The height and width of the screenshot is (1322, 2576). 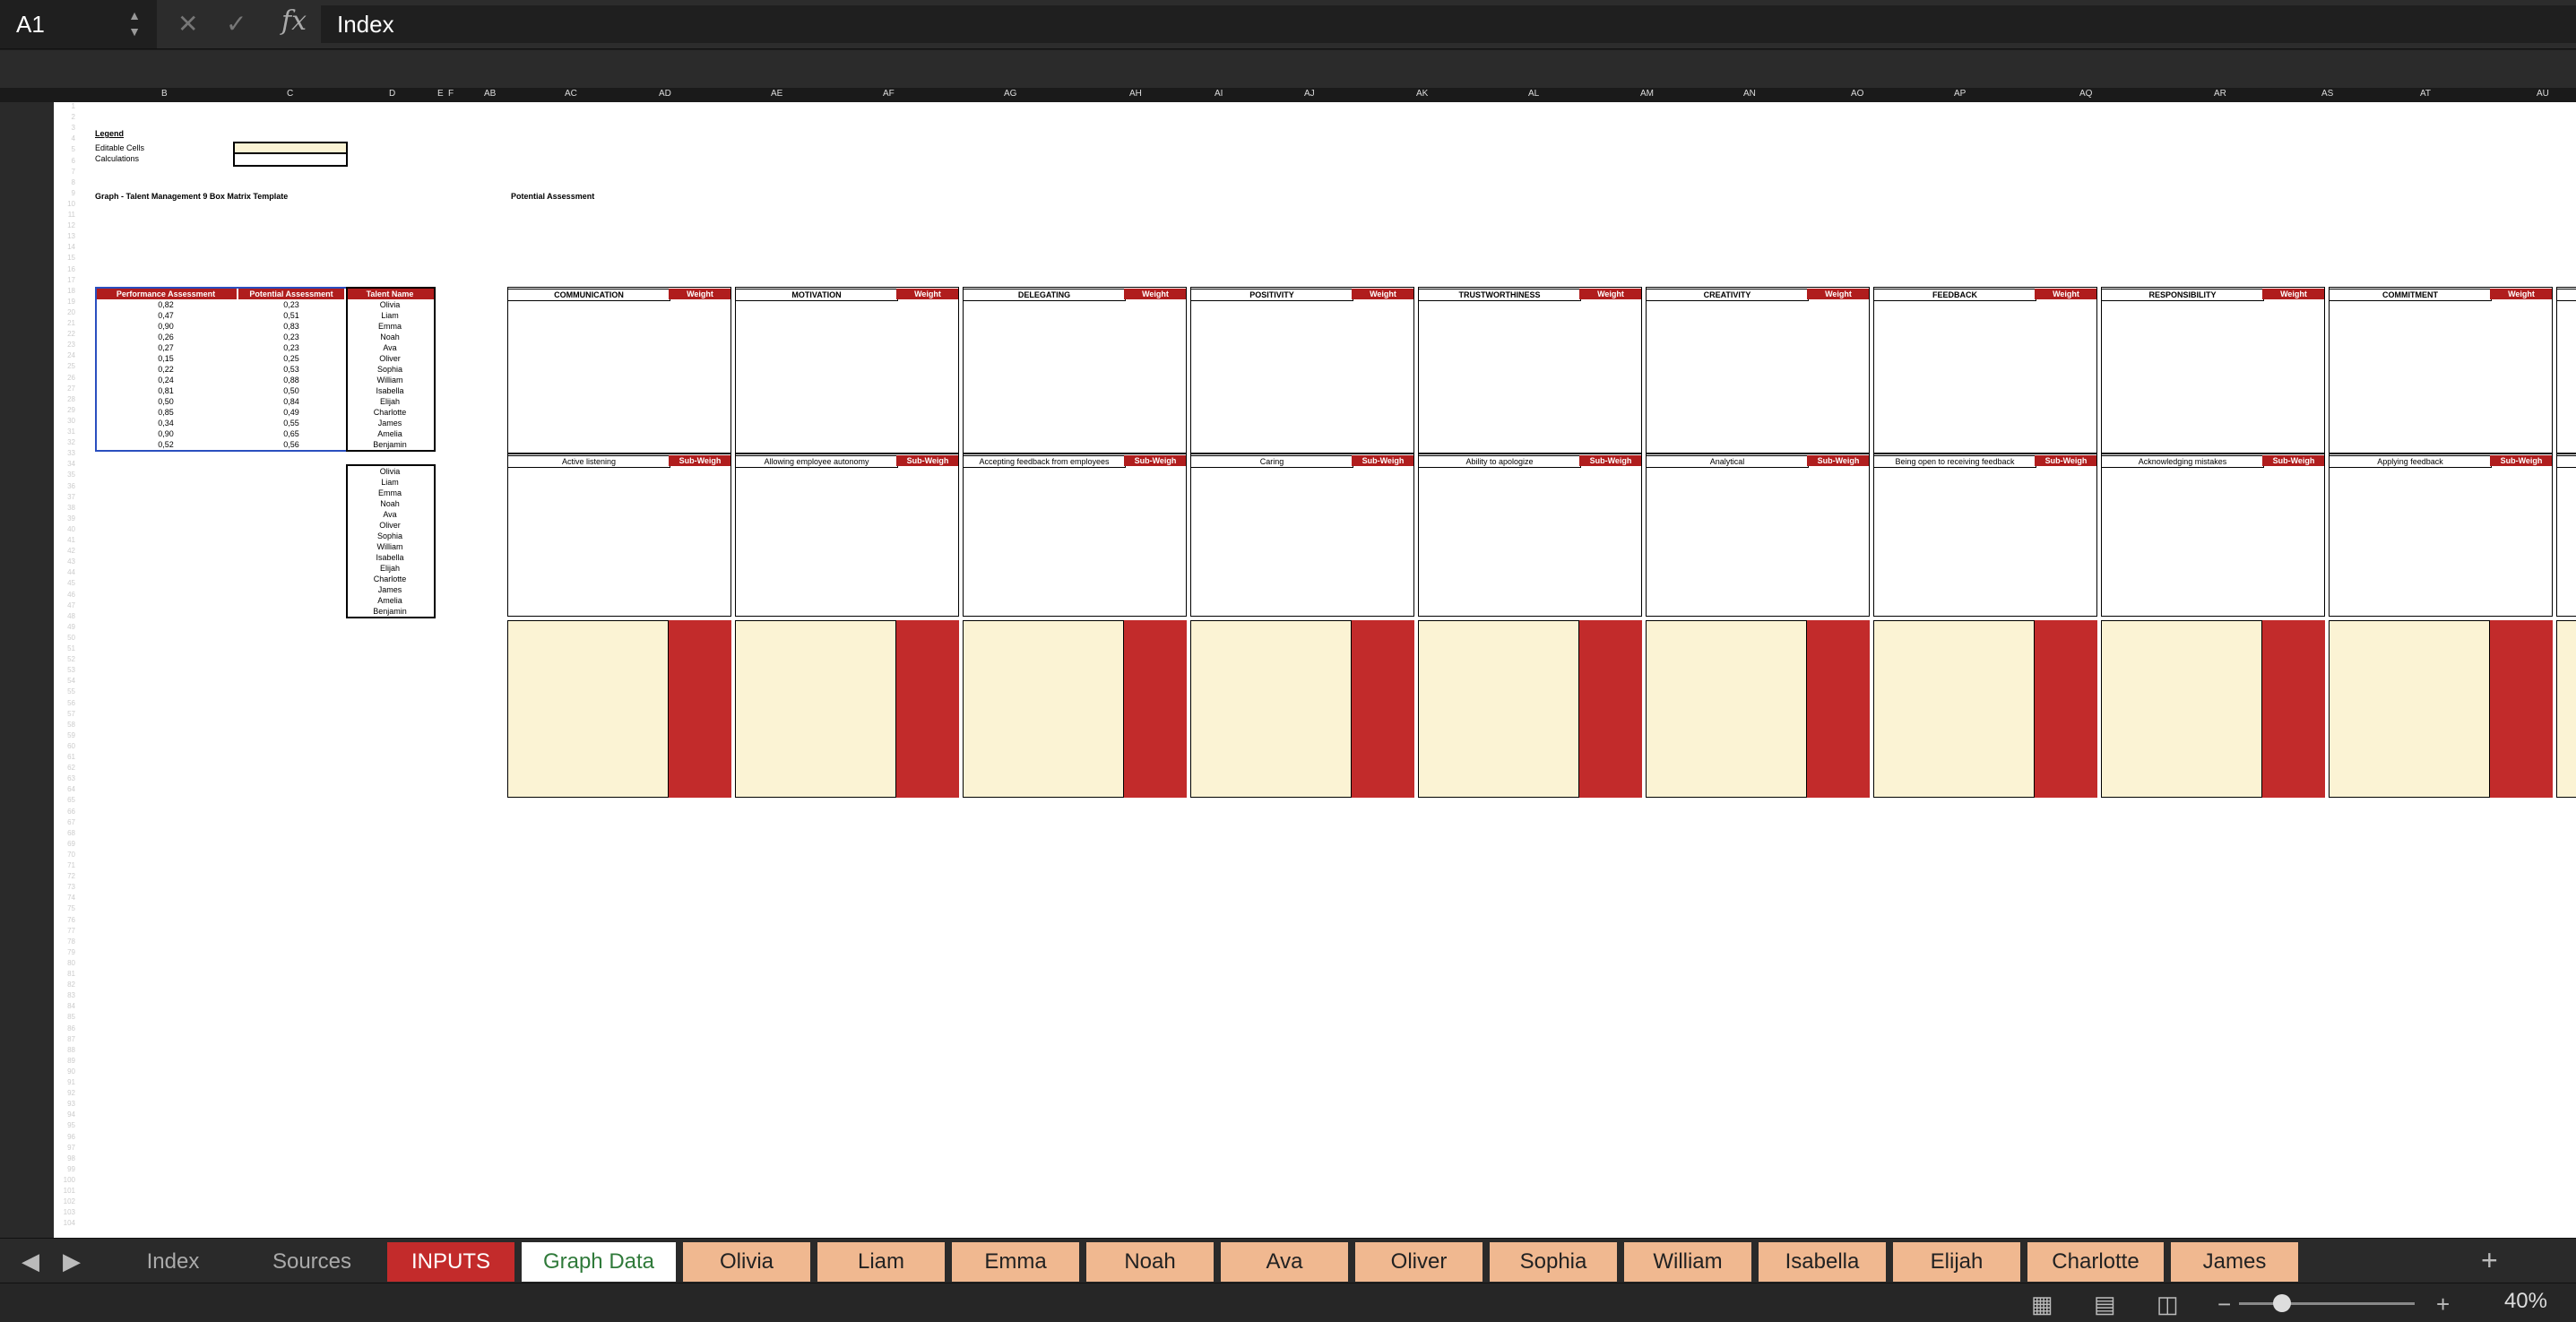 I want to click on row-header: 60, so click(x=65, y=747).